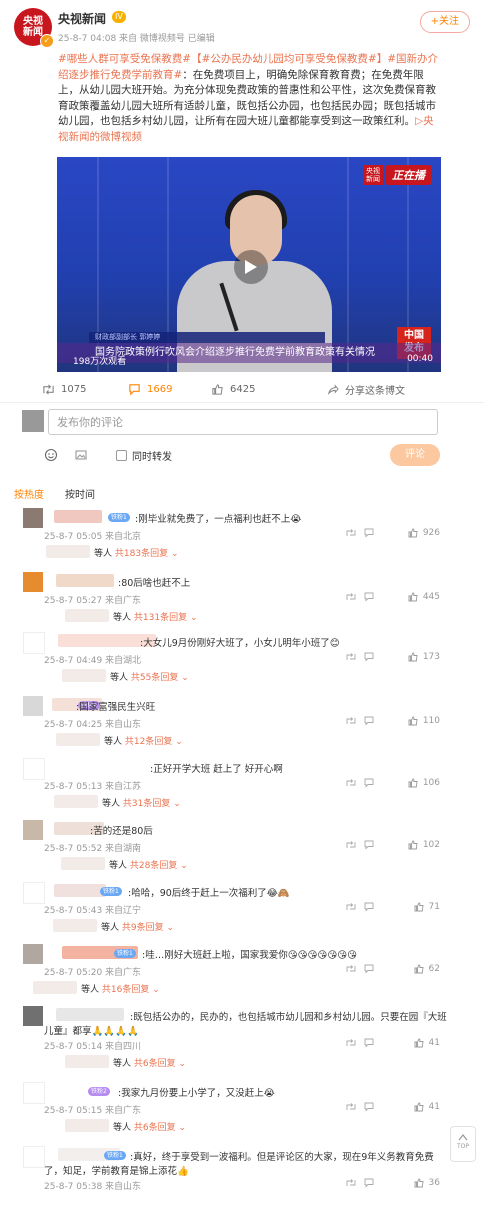 Image resolution: width=484 pixels, height=1220 pixels. What do you see at coordinates (306, 389) in the screenshot?
I see `comment-button: 1669` at bounding box center [306, 389].